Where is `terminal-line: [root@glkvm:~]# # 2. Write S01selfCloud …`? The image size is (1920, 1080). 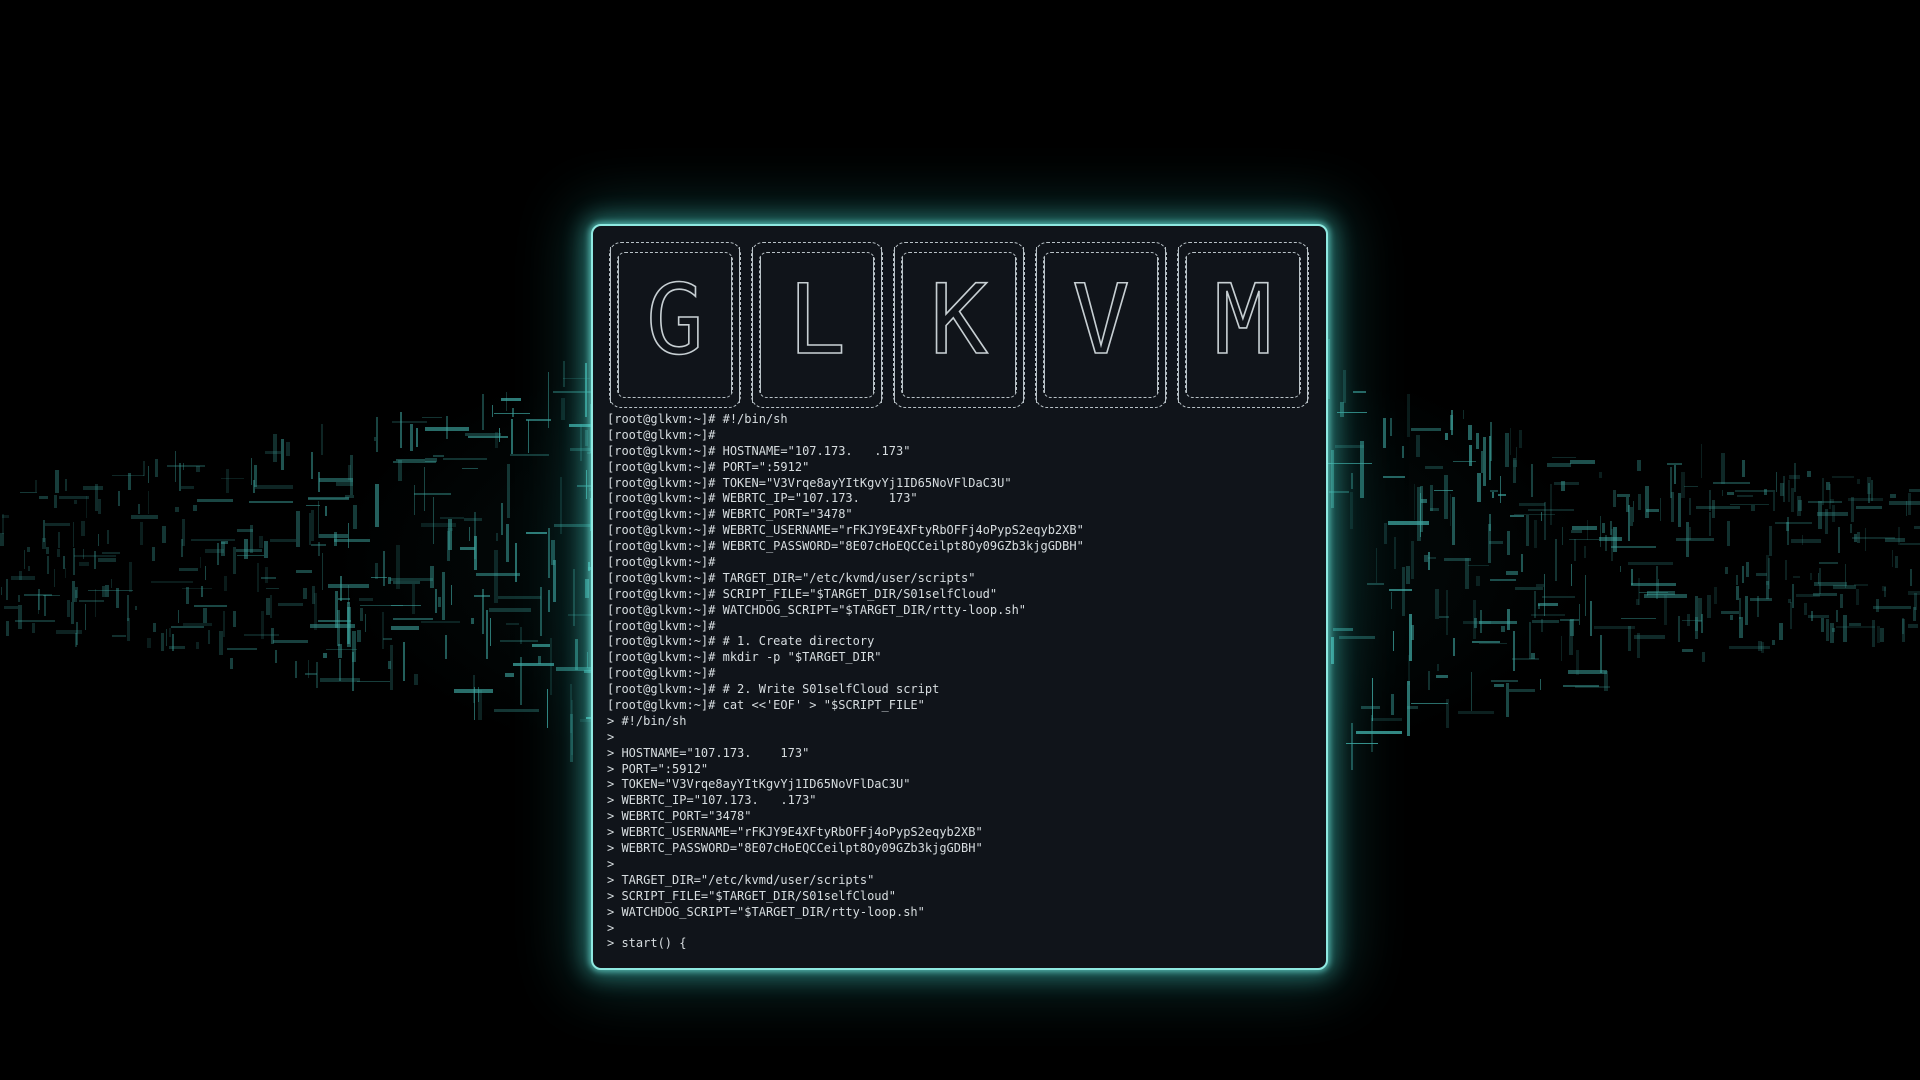
terminal-line: [root@glkvm:~]# # 2. Write S01selfCloud … is located at coordinates (773, 689).